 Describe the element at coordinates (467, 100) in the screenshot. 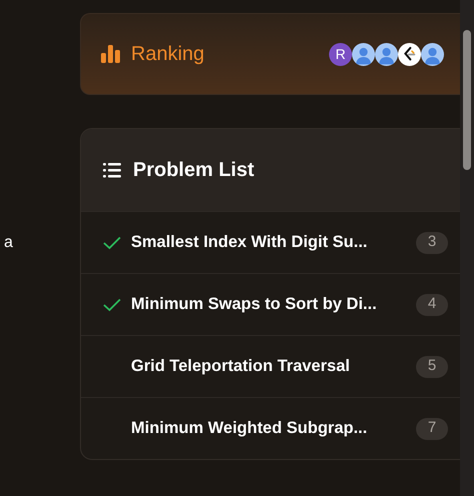

I see `scrollbar-thumb` at that location.